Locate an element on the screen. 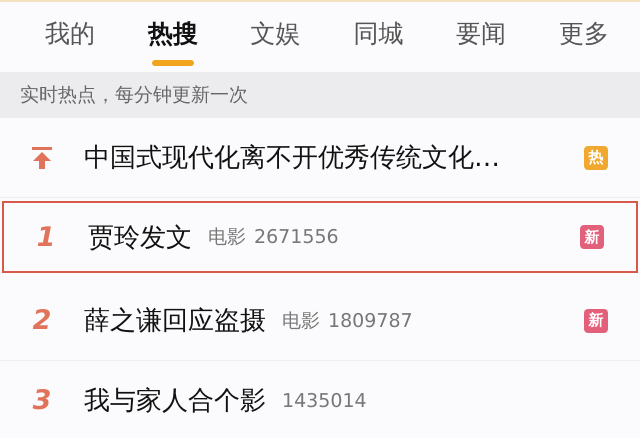 This screenshot has width=640, height=438. tab: 同城 is located at coordinates (378, 37).